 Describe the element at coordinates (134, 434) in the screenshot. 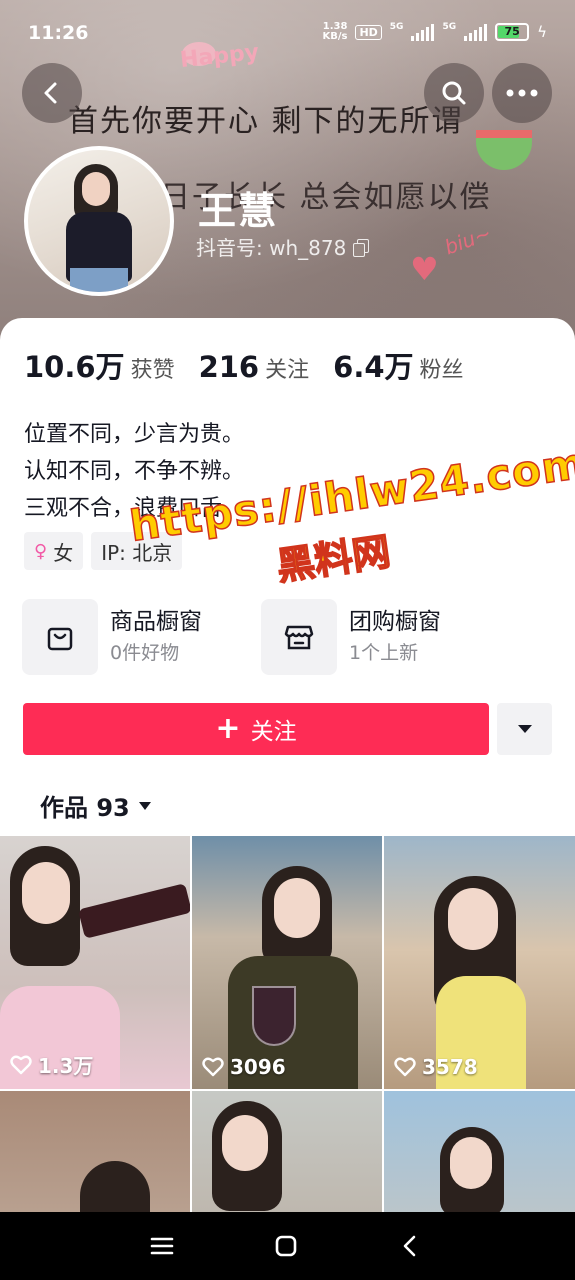

I see `bio-line: 位置不同，少言为贵。` at that location.